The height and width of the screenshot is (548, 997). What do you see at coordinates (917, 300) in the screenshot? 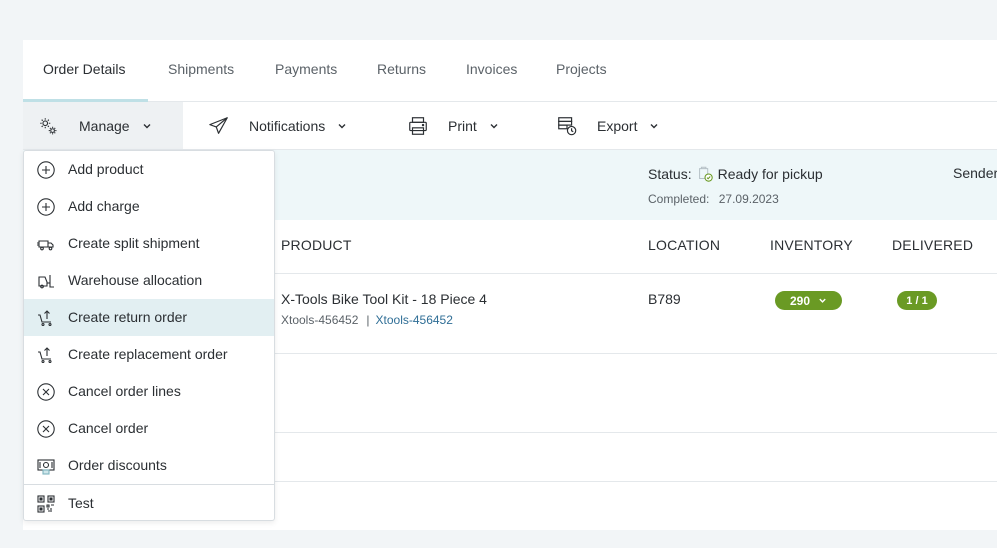
I see `delivered-badge: 1 / 1` at bounding box center [917, 300].